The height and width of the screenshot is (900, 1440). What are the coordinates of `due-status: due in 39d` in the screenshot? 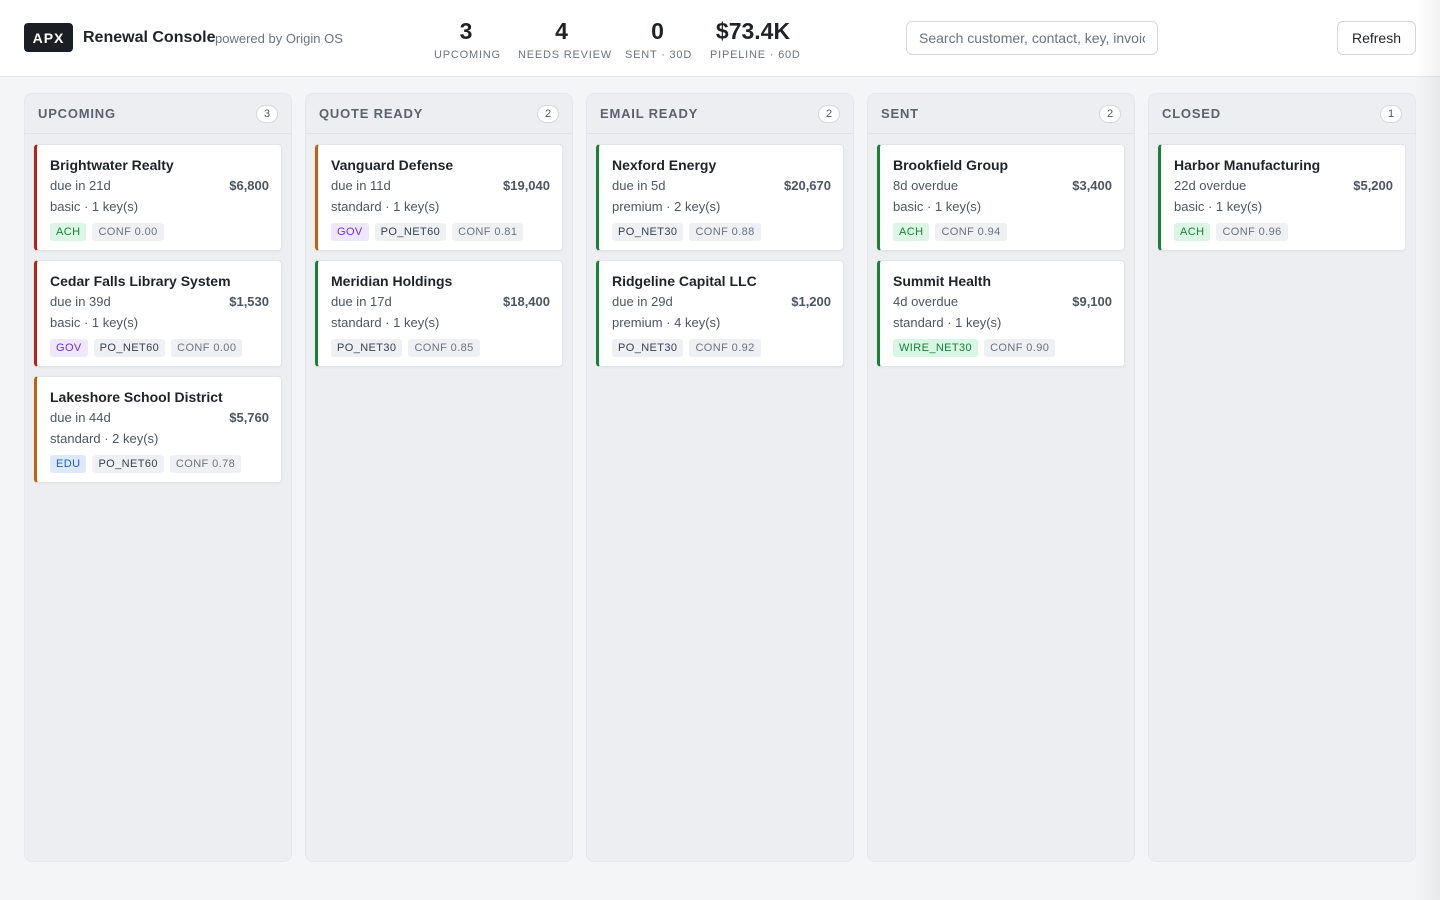 It's located at (80, 301).